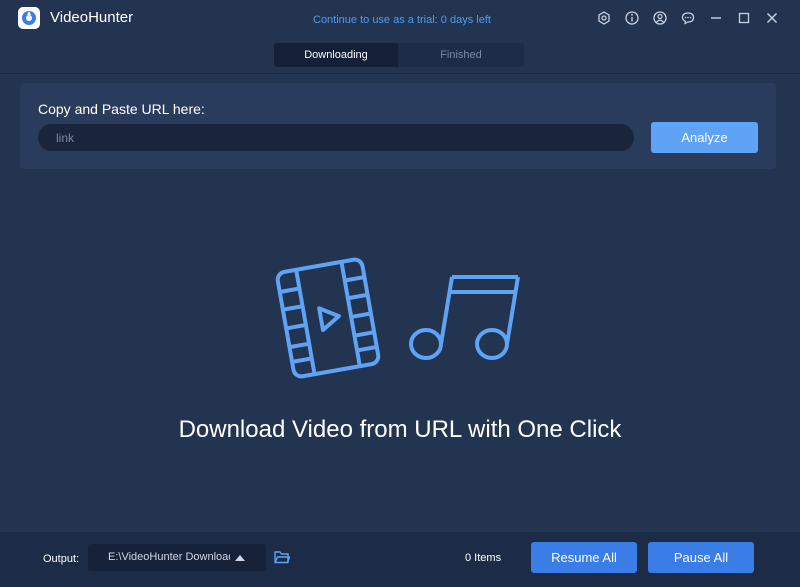 This screenshot has height=587, width=800. What do you see at coordinates (282, 557) in the screenshot?
I see `folder-icon` at bounding box center [282, 557].